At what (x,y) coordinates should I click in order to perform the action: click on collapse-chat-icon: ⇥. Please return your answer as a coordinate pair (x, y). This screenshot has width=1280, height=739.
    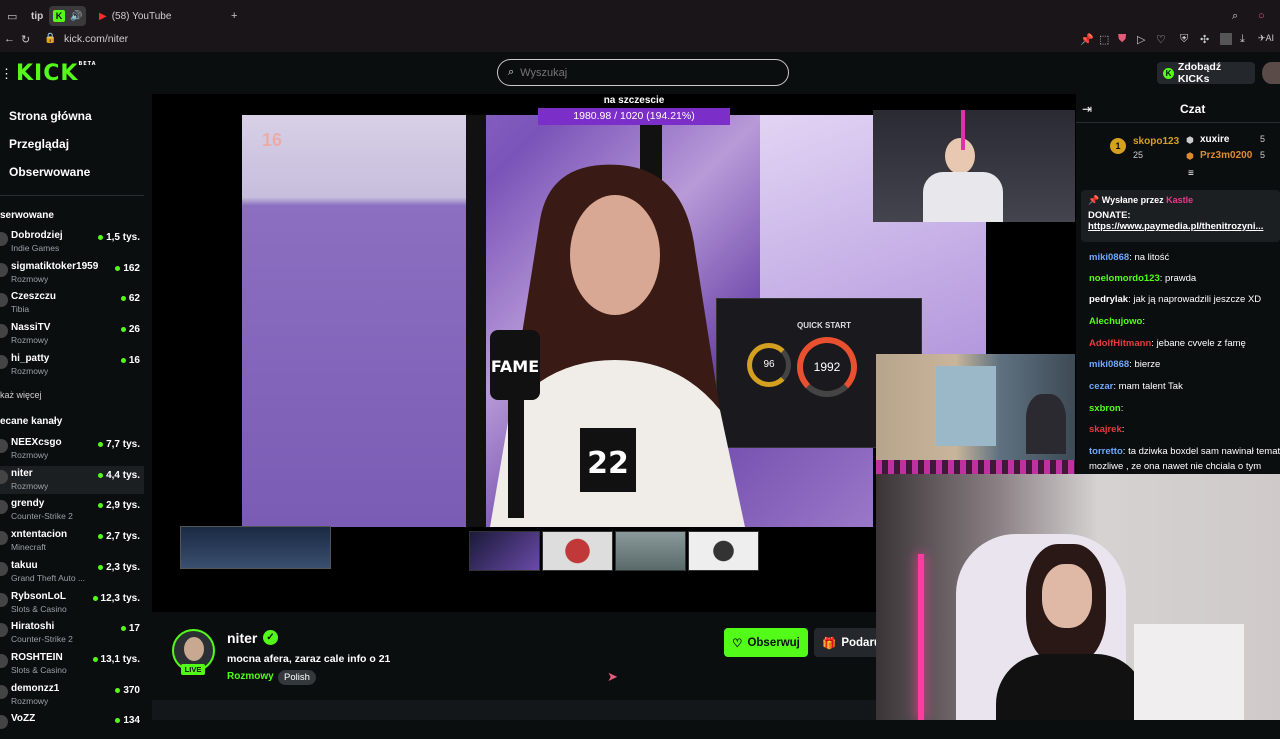
    Looking at the image, I should click on (1087, 109).